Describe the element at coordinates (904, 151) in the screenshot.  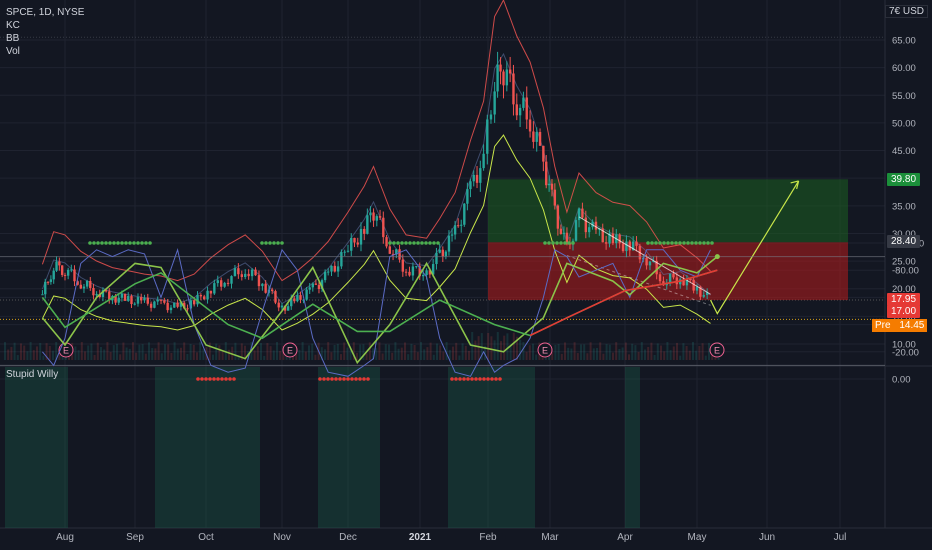
I see `price-axis-tick: 45.00` at that location.